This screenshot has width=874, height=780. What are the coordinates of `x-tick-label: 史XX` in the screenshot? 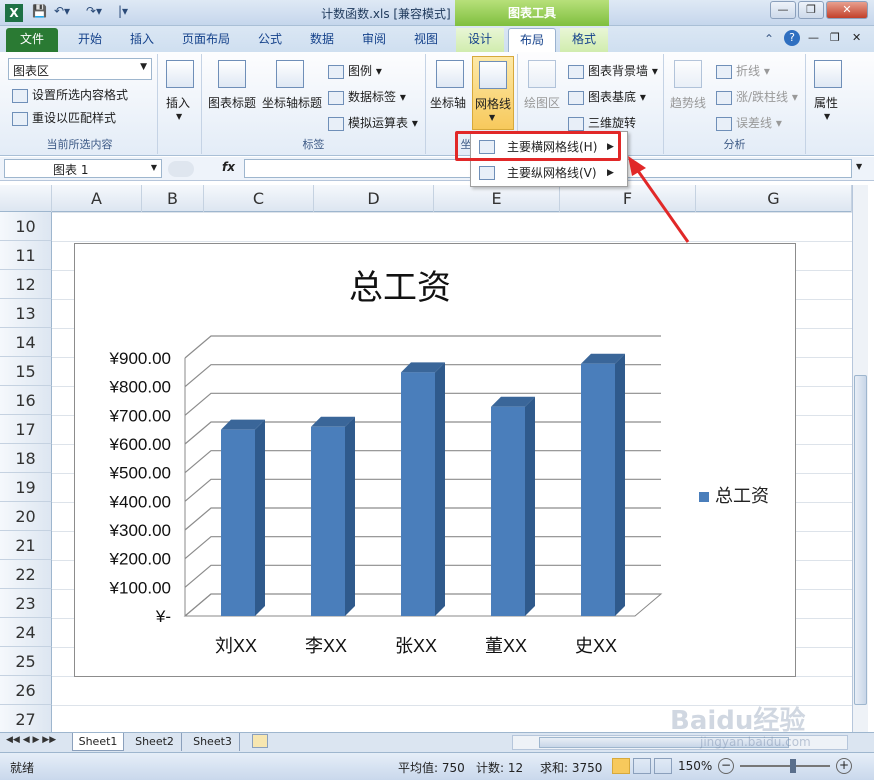 It's located at (596, 646).